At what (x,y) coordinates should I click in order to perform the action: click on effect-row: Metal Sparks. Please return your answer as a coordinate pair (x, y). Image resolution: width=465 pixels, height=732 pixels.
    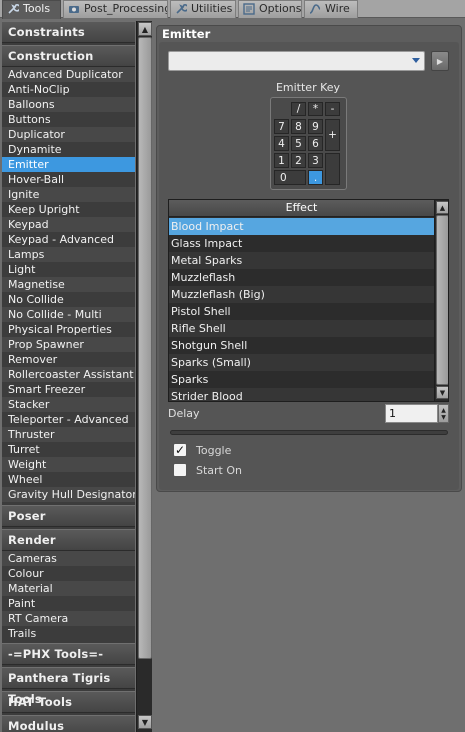
    Looking at the image, I should click on (301, 260).